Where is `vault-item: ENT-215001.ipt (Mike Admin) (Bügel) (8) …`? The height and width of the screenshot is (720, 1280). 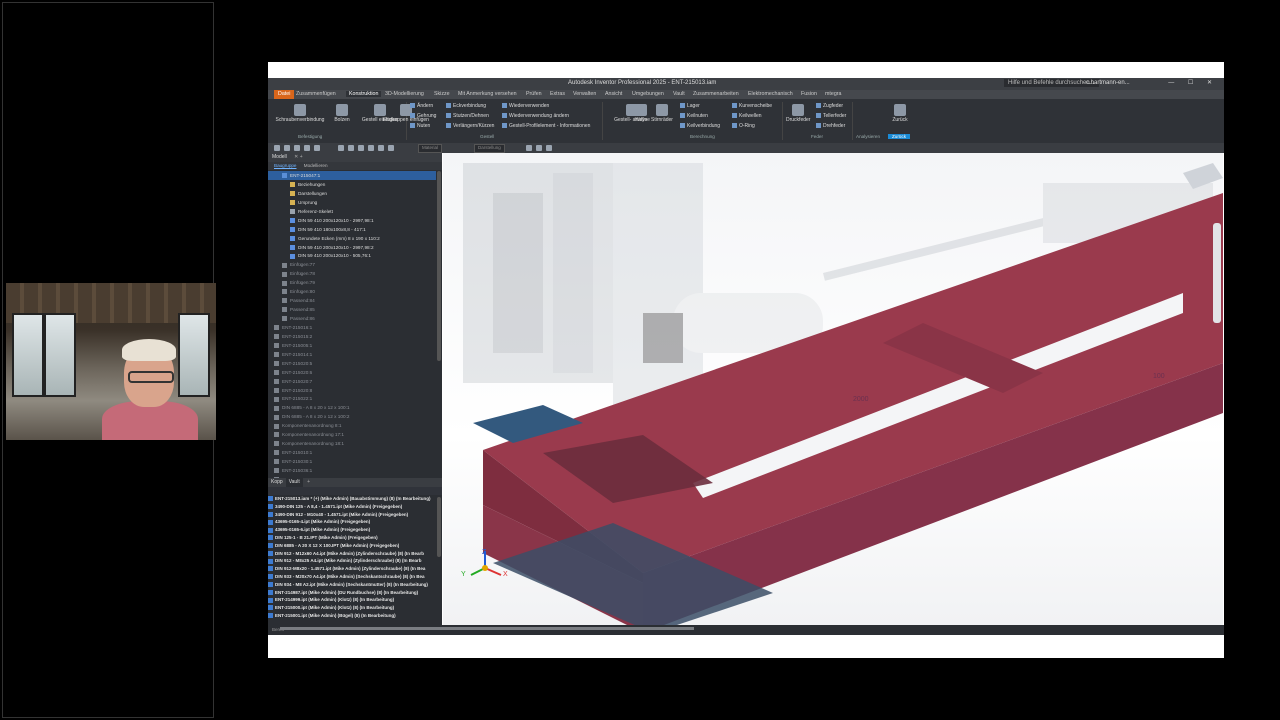
vault-item: ENT-215001.ipt (Mike Admin) (Bügel) (8) … is located at coordinates (352, 616).